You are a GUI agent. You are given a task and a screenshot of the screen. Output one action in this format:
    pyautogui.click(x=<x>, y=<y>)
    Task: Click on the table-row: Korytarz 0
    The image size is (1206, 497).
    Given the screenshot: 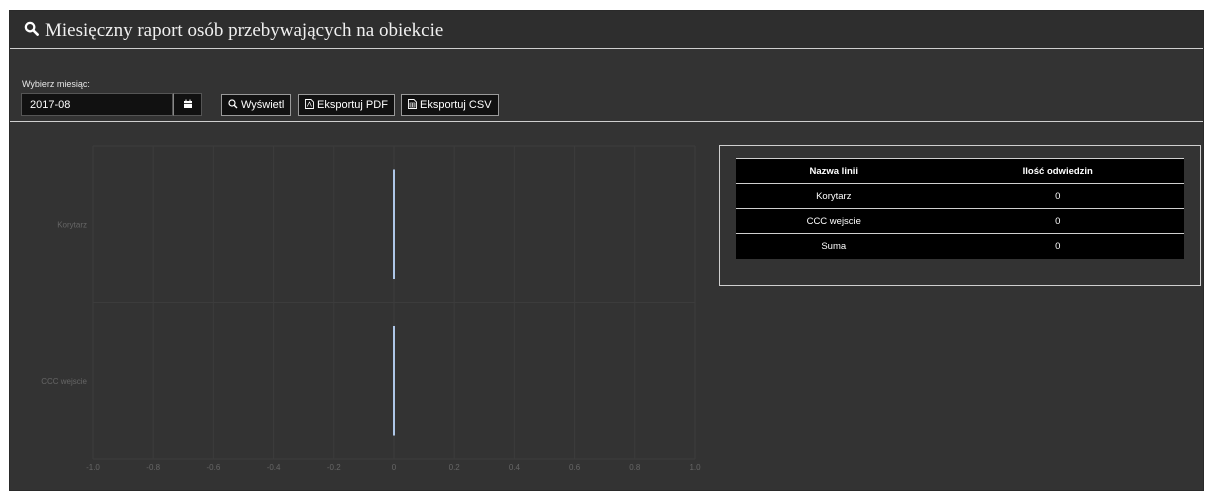 What is the action you would take?
    pyautogui.click(x=960, y=196)
    